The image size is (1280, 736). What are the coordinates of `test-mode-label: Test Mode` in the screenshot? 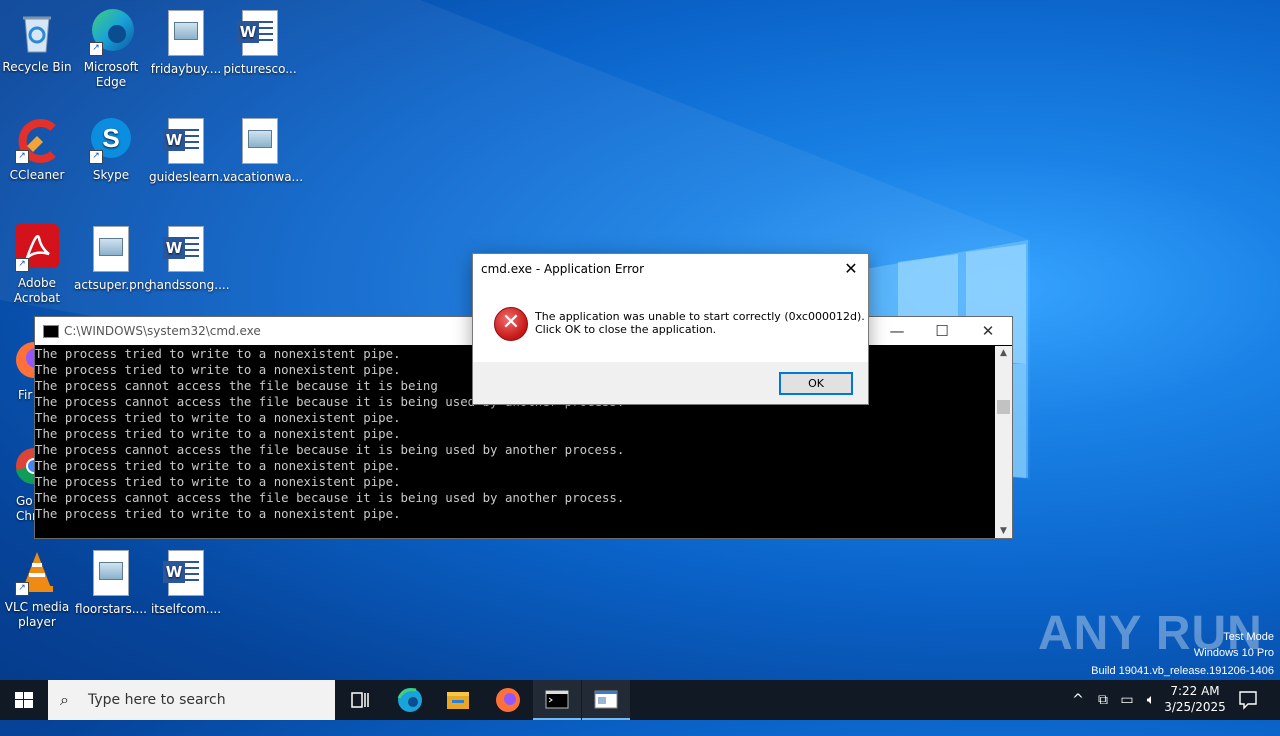 It's located at (1248, 637).